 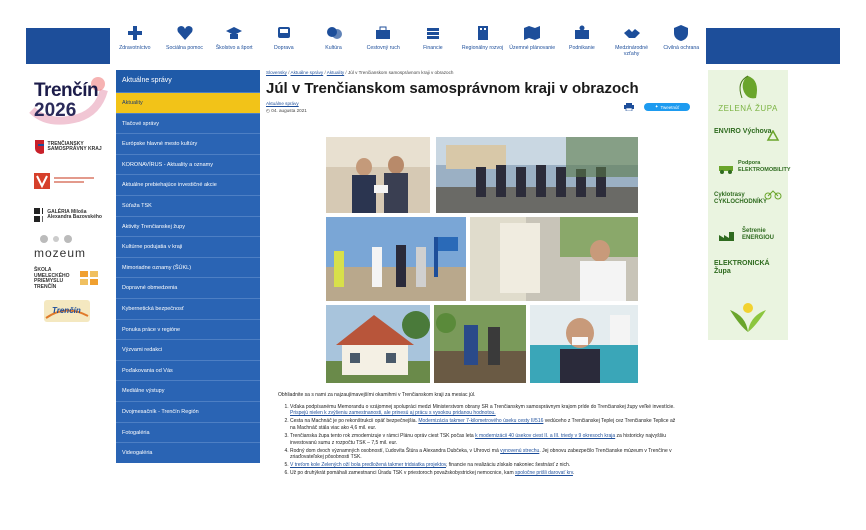 I want to click on coat-of-arms-icon, so click(x=39, y=147).